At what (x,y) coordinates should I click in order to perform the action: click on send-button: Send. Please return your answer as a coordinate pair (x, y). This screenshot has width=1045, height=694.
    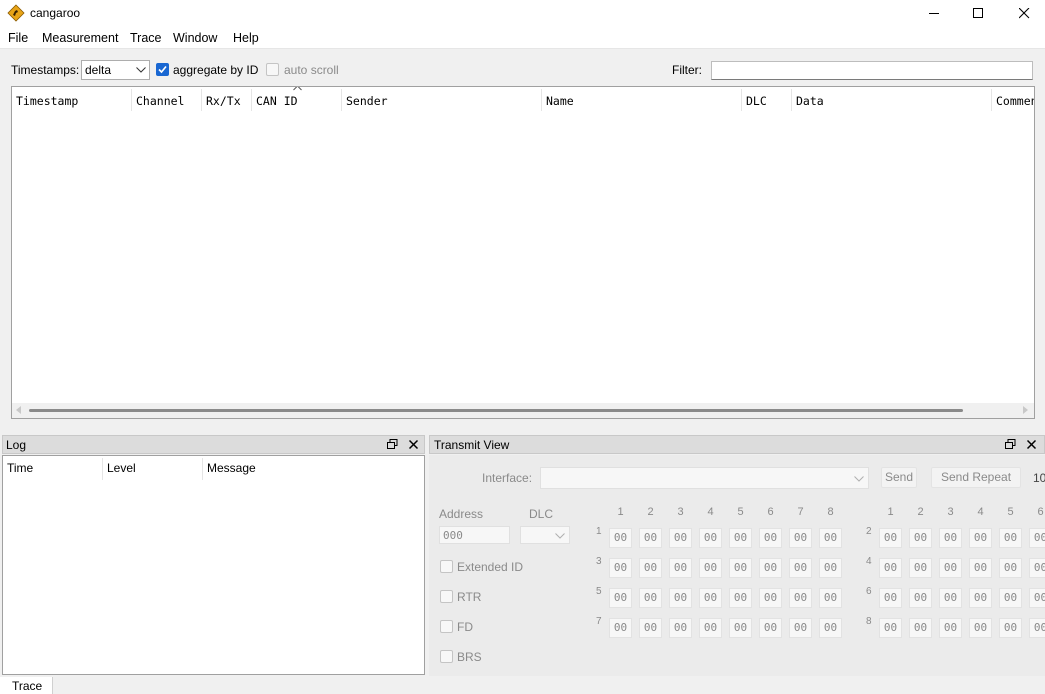
    Looking at the image, I should click on (899, 477).